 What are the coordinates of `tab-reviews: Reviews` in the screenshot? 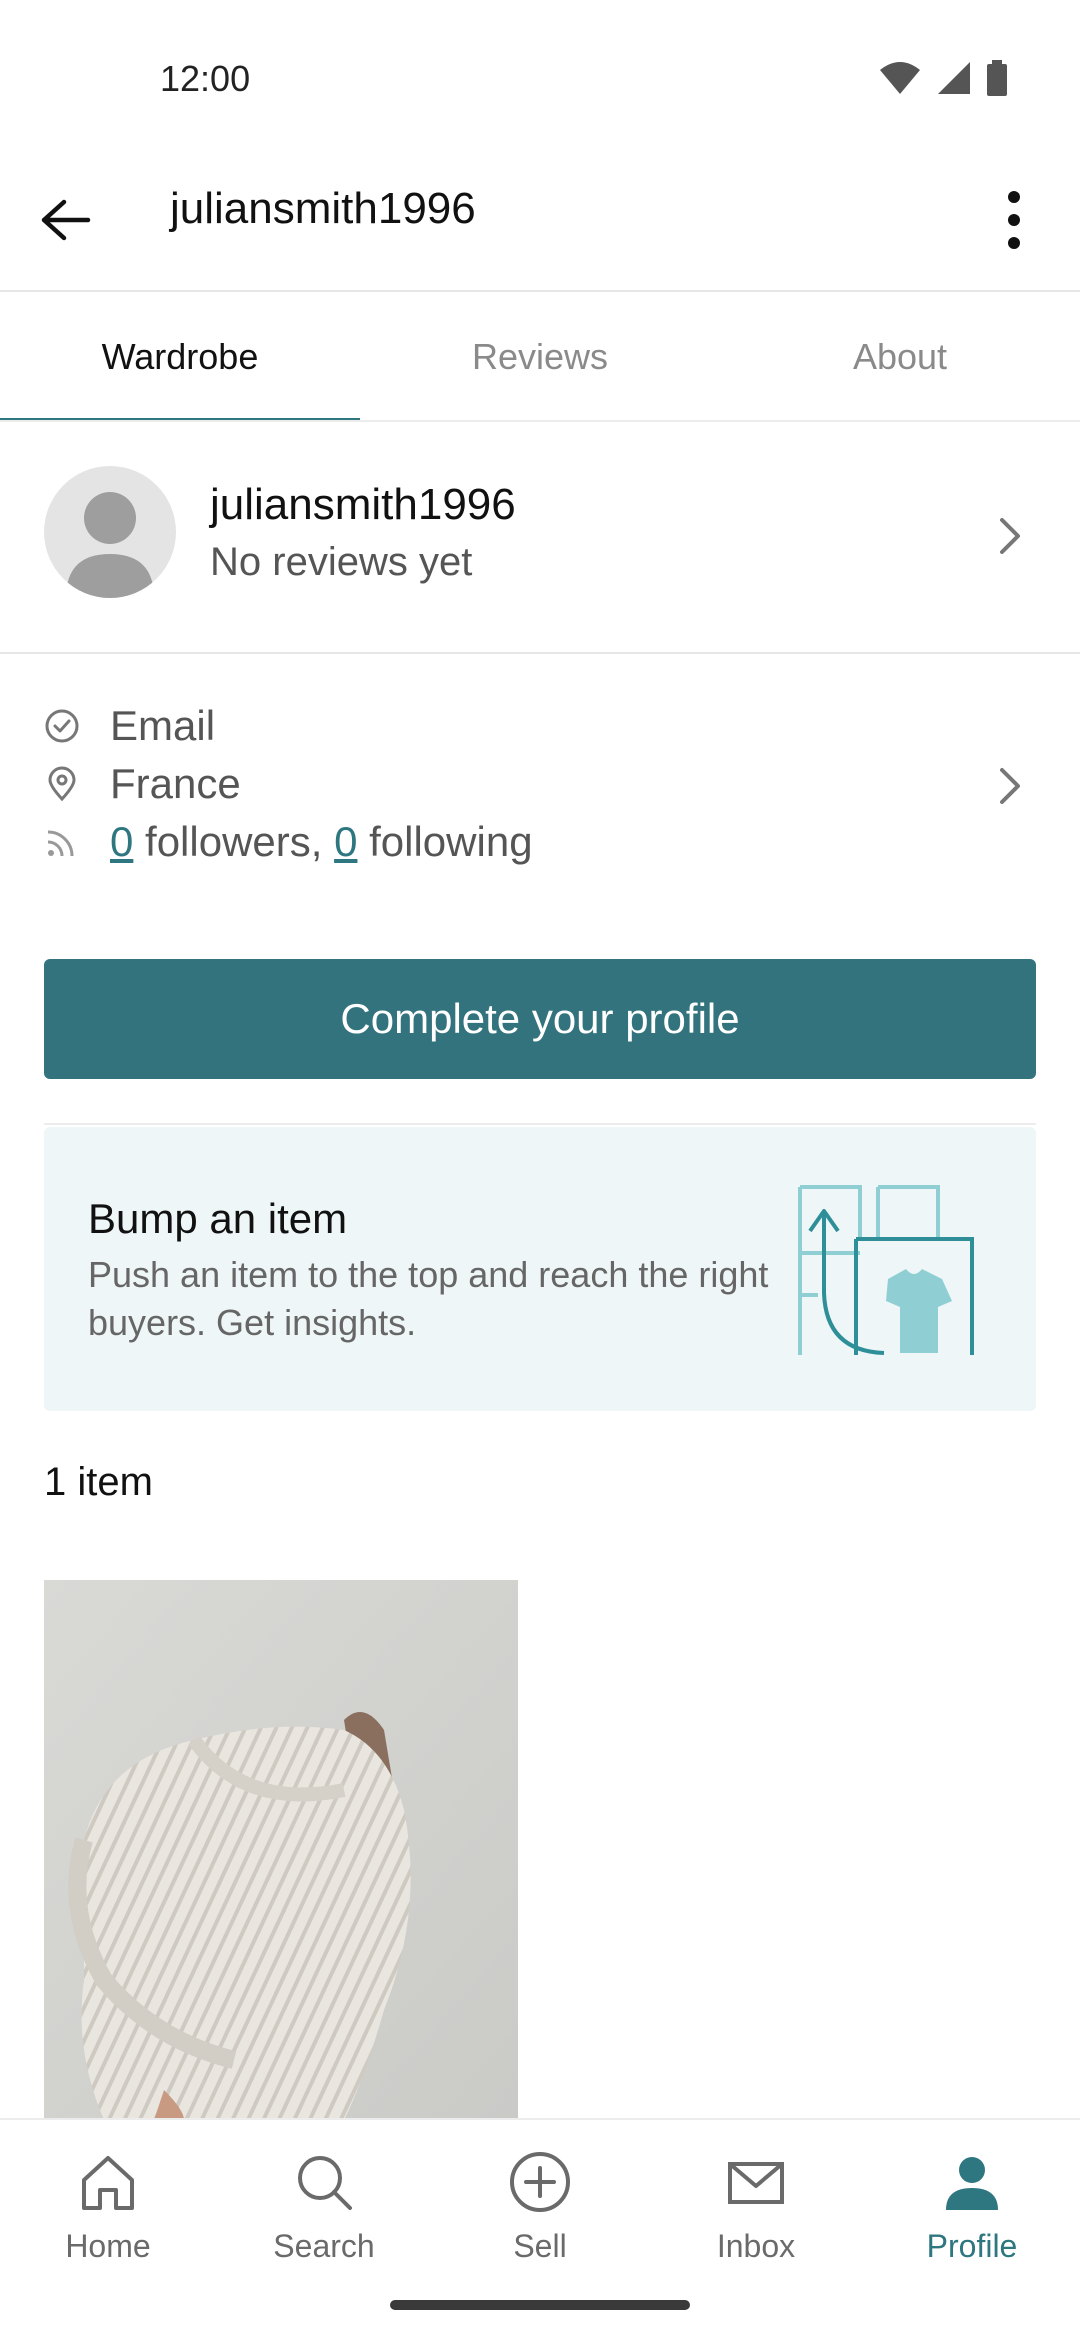 It's located at (540, 357).